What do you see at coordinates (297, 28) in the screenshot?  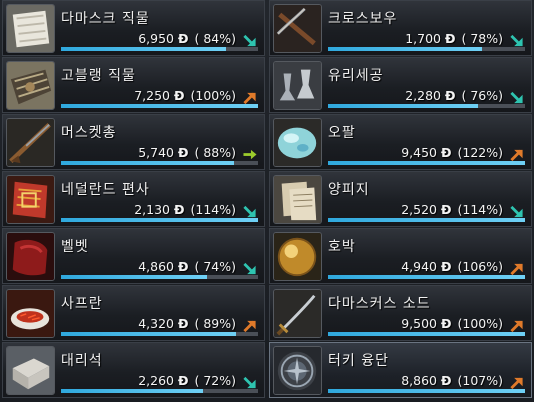 I see `crossbow-icon` at bounding box center [297, 28].